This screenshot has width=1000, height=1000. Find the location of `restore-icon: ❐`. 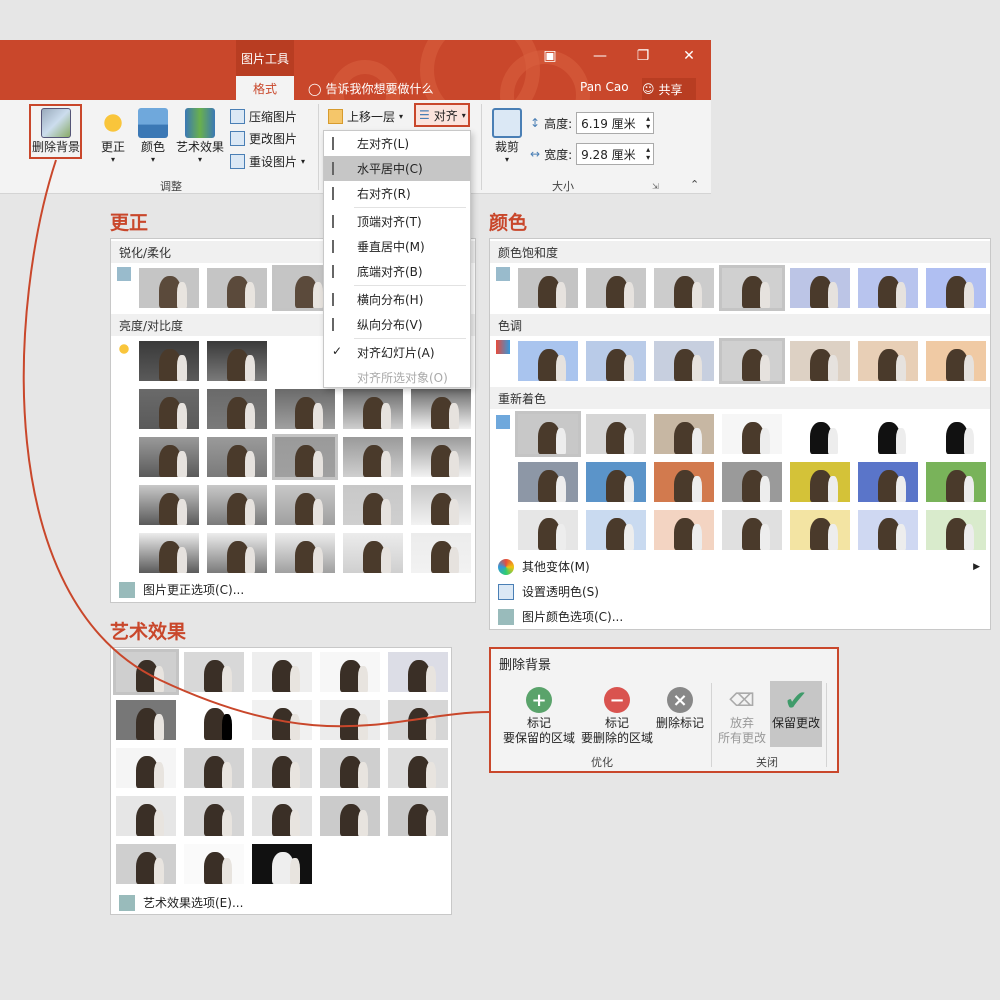

restore-icon: ❐ is located at coordinates (643, 56).